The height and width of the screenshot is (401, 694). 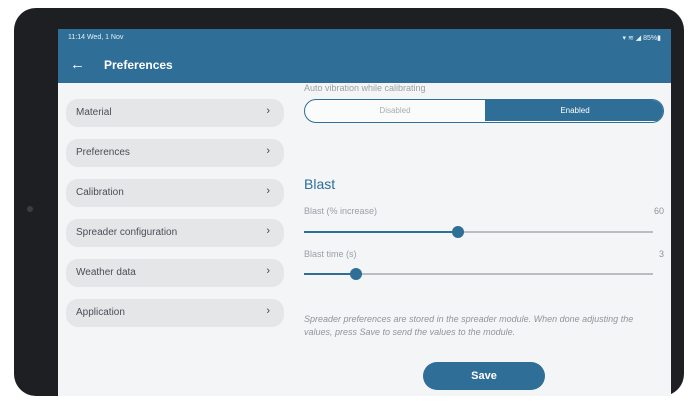 What do you see at coordinates (106, 272) in the screenshot?
I see `sidebar-item-label: Weather data` at bounding box center [106, 272].